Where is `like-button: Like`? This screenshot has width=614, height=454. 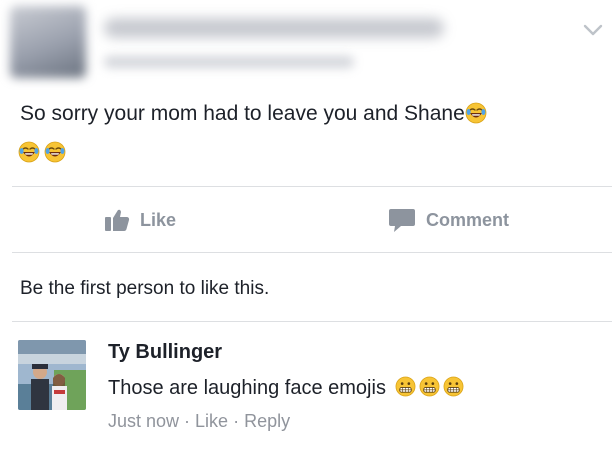 like-button: Like is located at coordinates (140, 220).